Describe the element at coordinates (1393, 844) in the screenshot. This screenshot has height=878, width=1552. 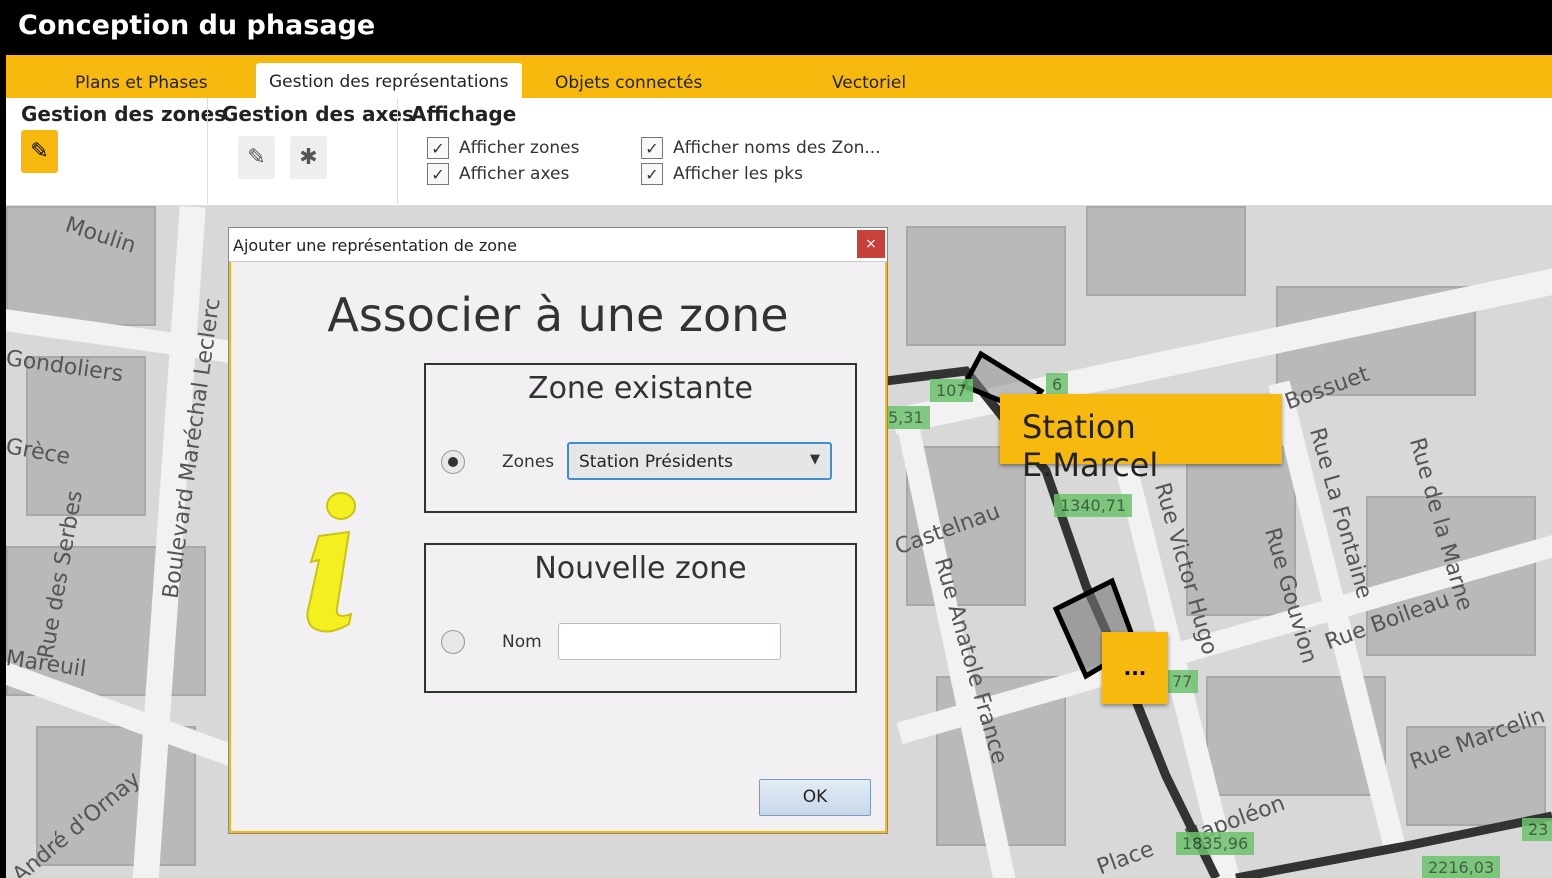
I see `axis-line` at that location.